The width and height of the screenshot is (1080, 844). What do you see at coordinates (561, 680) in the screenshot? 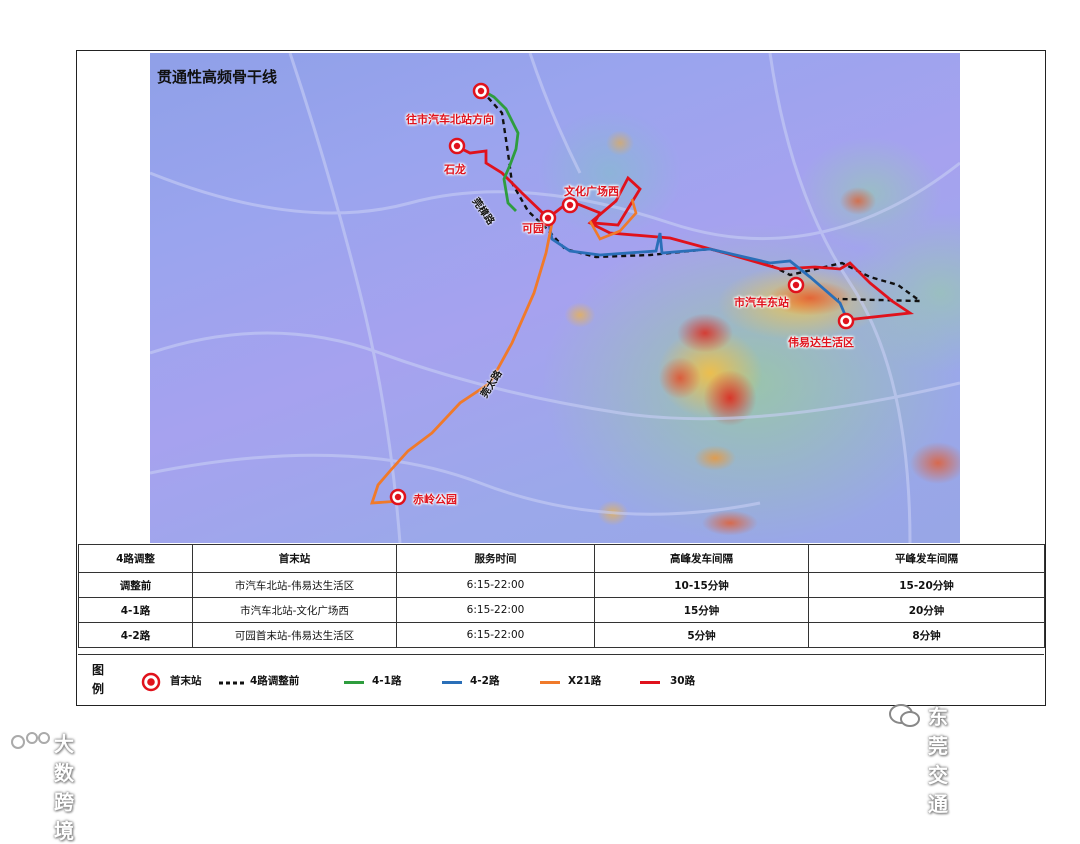
I see `legend: 图例 首末站 4路调整前 4-1路 4-2路 X21路 30路` at bounding box center [561, 680].